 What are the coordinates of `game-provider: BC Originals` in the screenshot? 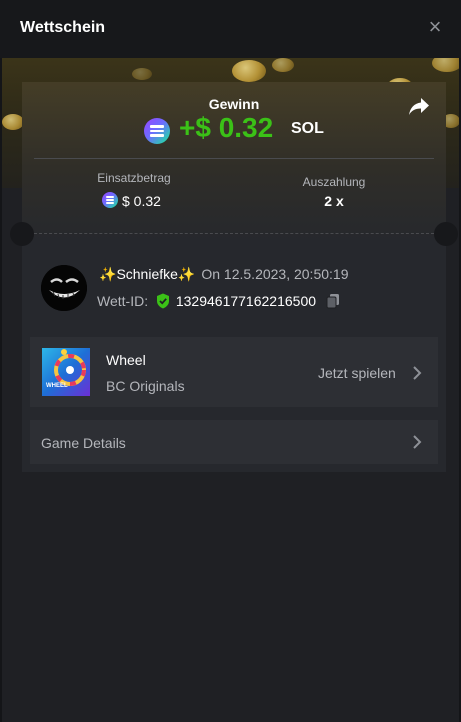 It's located at (145, 386).